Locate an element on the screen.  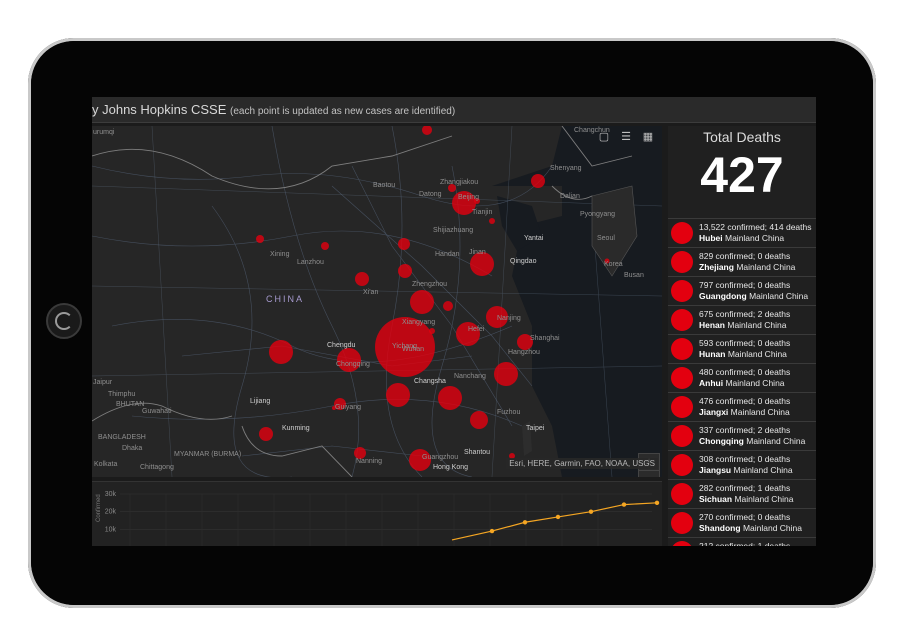
location: Hubei Mainland China is located at coordinates (741, 238).